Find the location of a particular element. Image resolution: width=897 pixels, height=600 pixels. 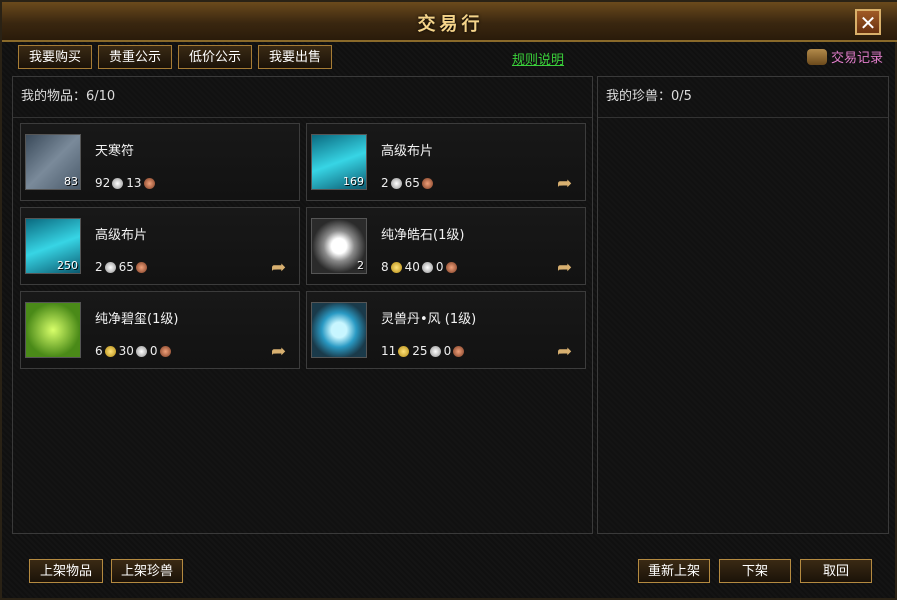

close-icon: ✕ is located at coordinates (868, 23).